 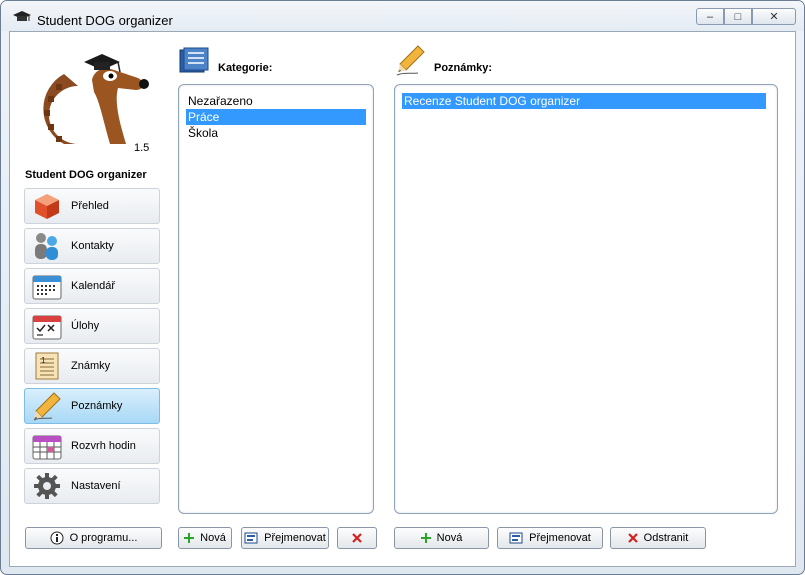 I want to click on sidebar-item-kalendar: Kalendář, so click(x=92, y=286).